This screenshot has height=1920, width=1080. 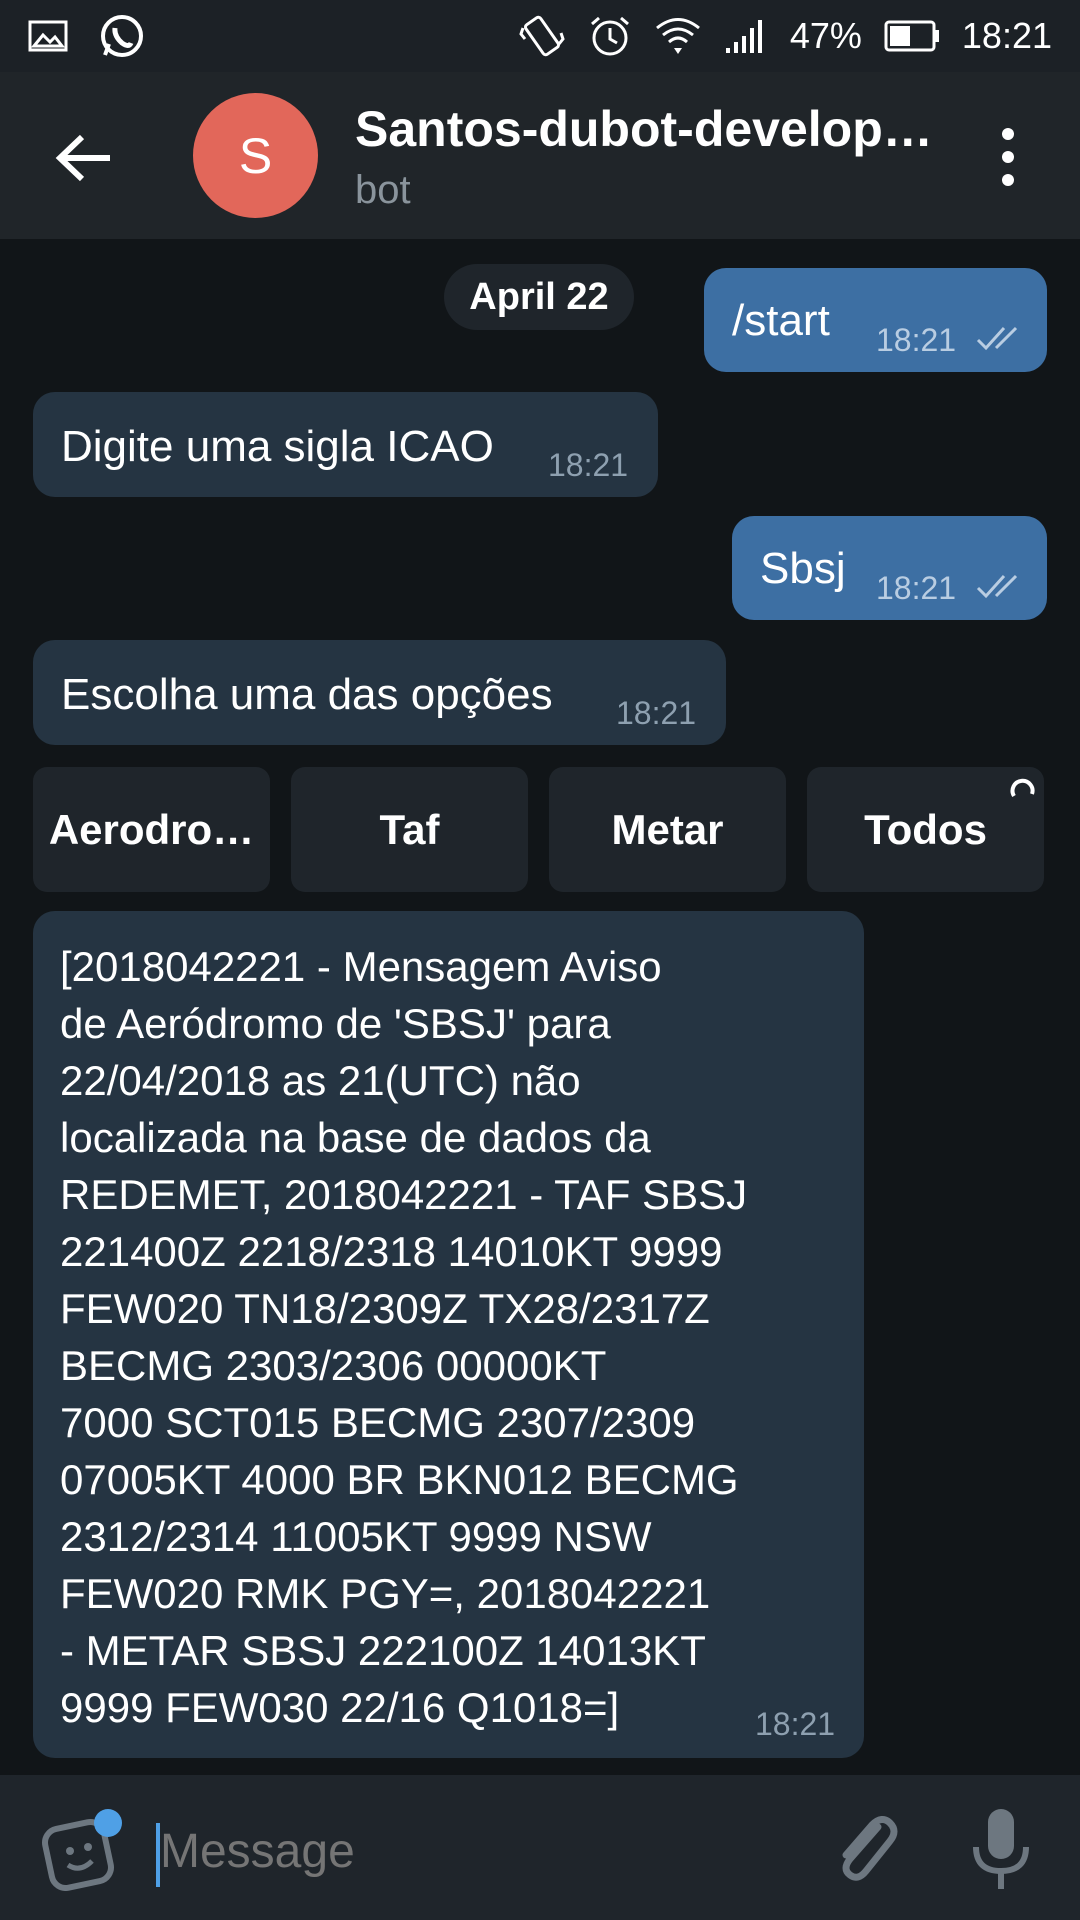 I want to click on message-bubble-incoming: Digite uma sigla ICAO 18:21, so click(x=345, y=444).